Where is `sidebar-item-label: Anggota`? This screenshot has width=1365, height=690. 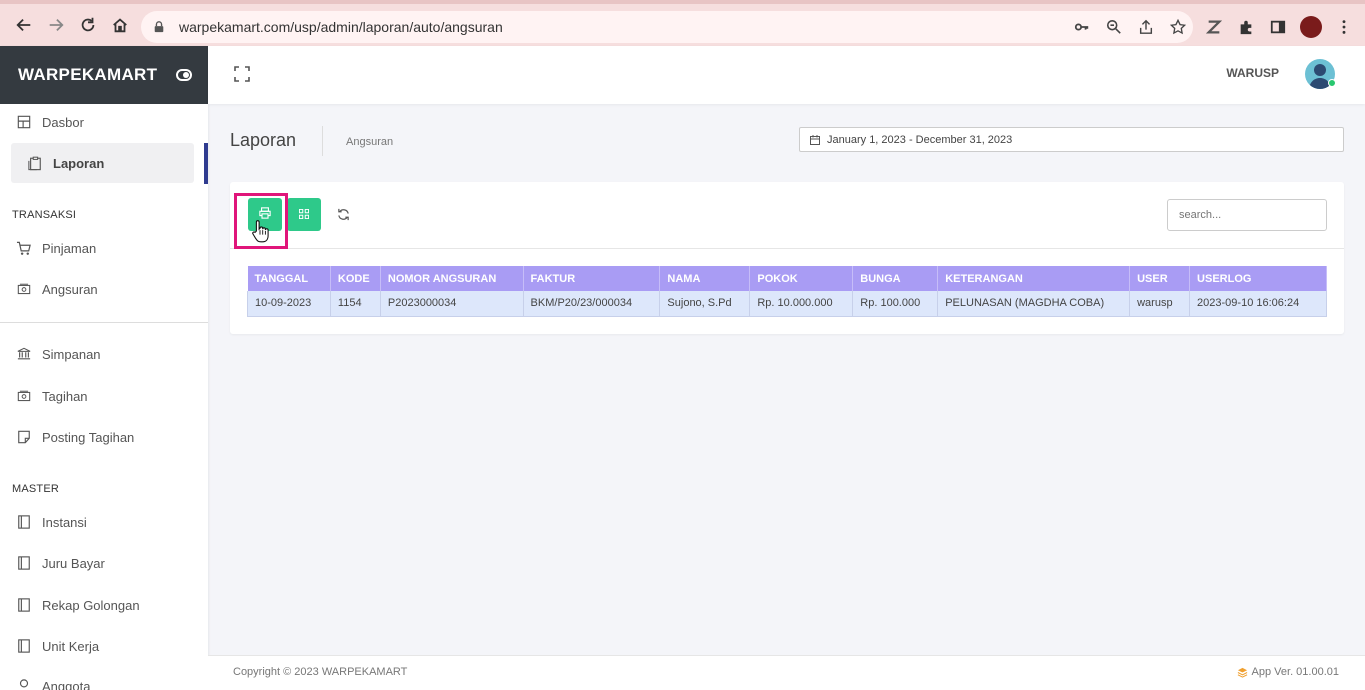 sidebar-item-label: Anggota is located at coordinates (66, 684).